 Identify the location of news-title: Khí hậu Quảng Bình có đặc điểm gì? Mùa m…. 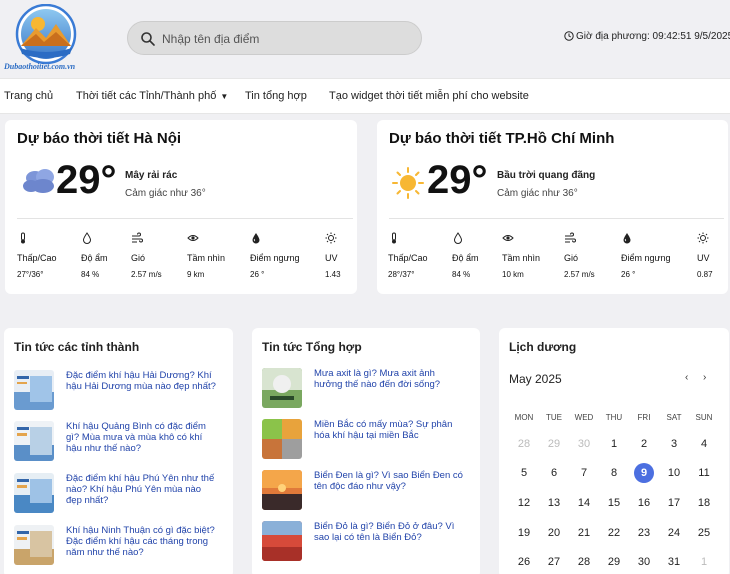
(141, 437).